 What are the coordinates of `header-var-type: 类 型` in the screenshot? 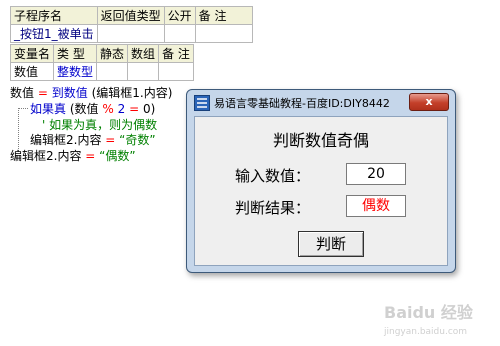 It's located at (75, 53).